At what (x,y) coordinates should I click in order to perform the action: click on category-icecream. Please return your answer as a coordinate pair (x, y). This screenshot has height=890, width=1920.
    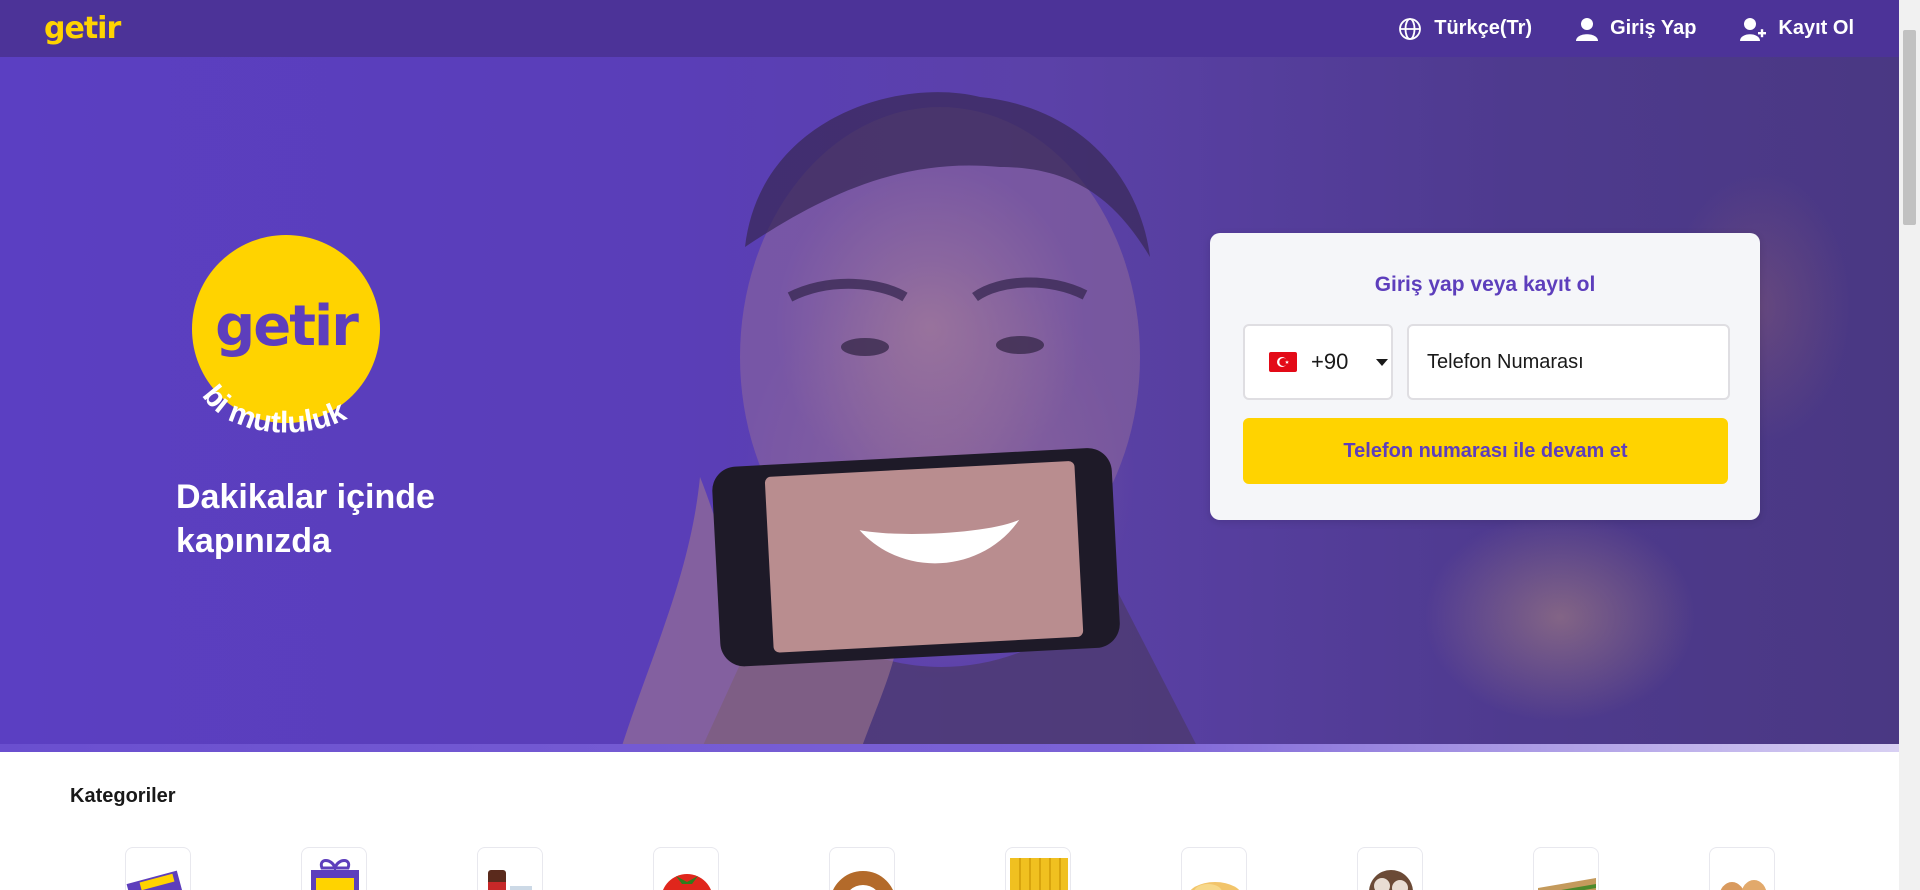
    Looking at the image, I should click on (1390, 868).